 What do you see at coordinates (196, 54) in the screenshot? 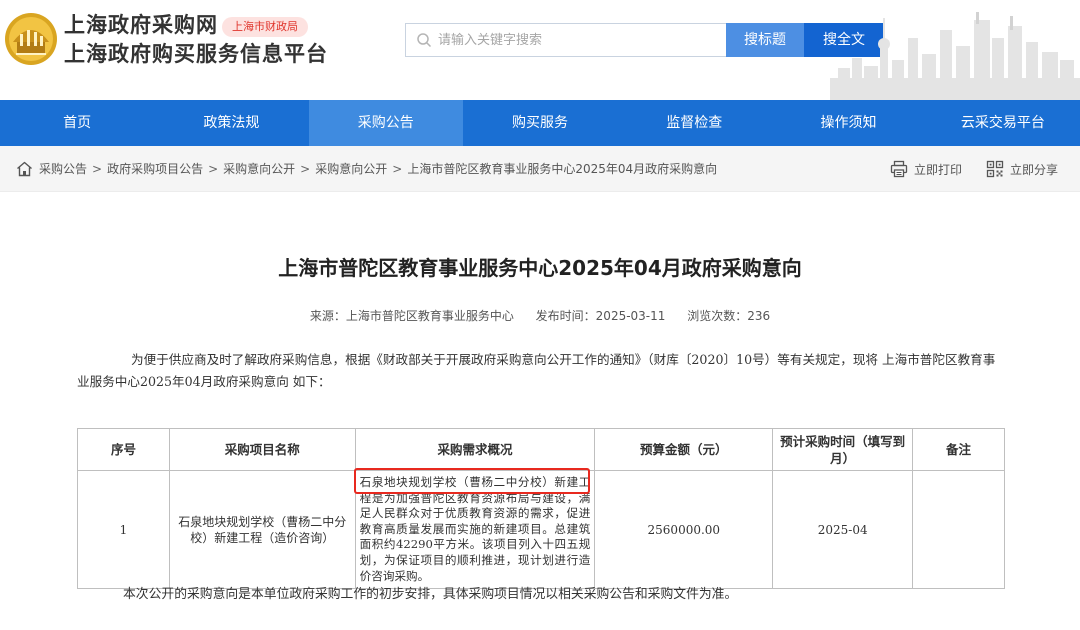
I see `site-subtitle: 上海政府购买服务信息平台` at bounding box center [196, 54].